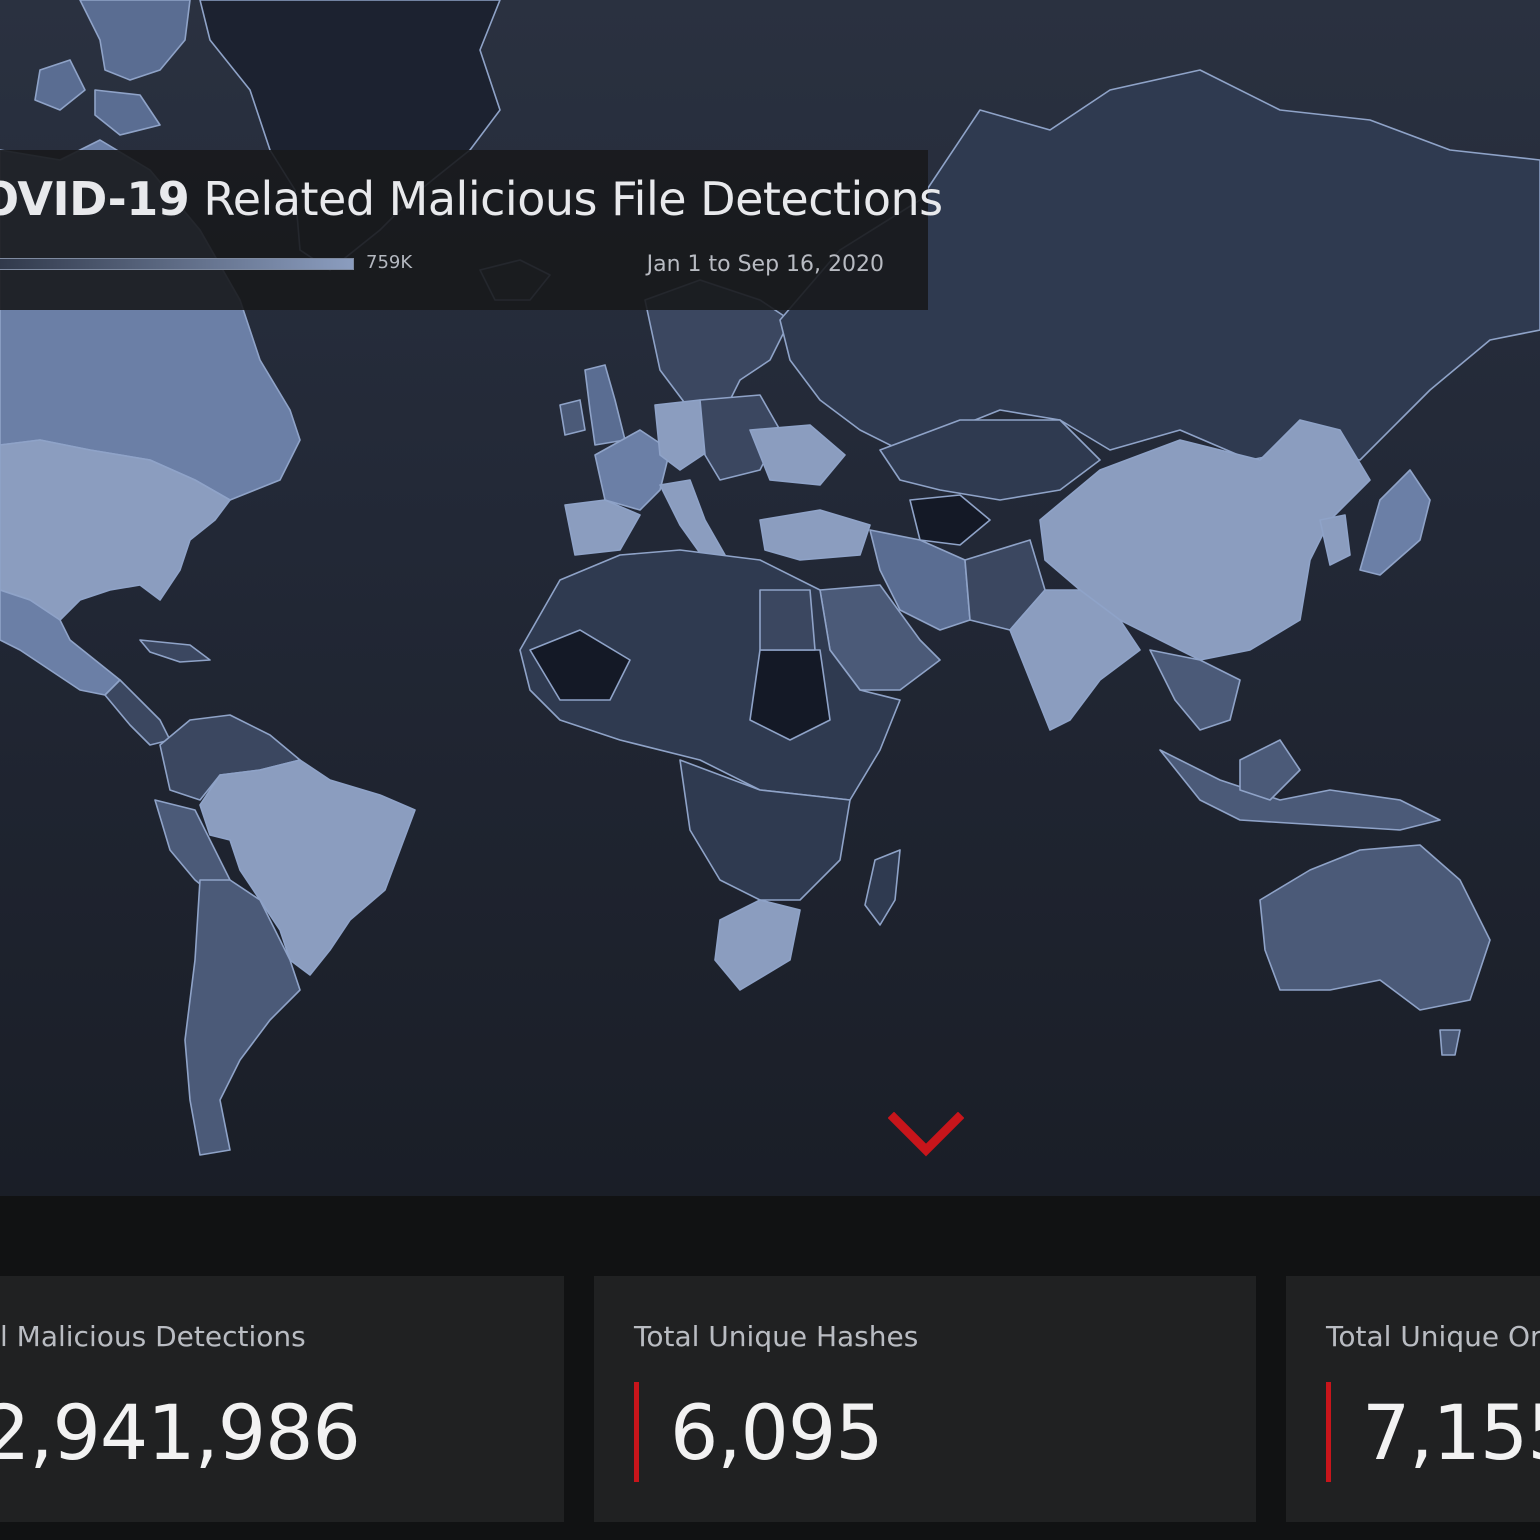 Image resolution: width=1540 pixels, height=1540 pixels. What do you see at coordinates (777, 1432) in the screenshot?
I see `stat-value: 6,095` at bounding box center [777, 1432].